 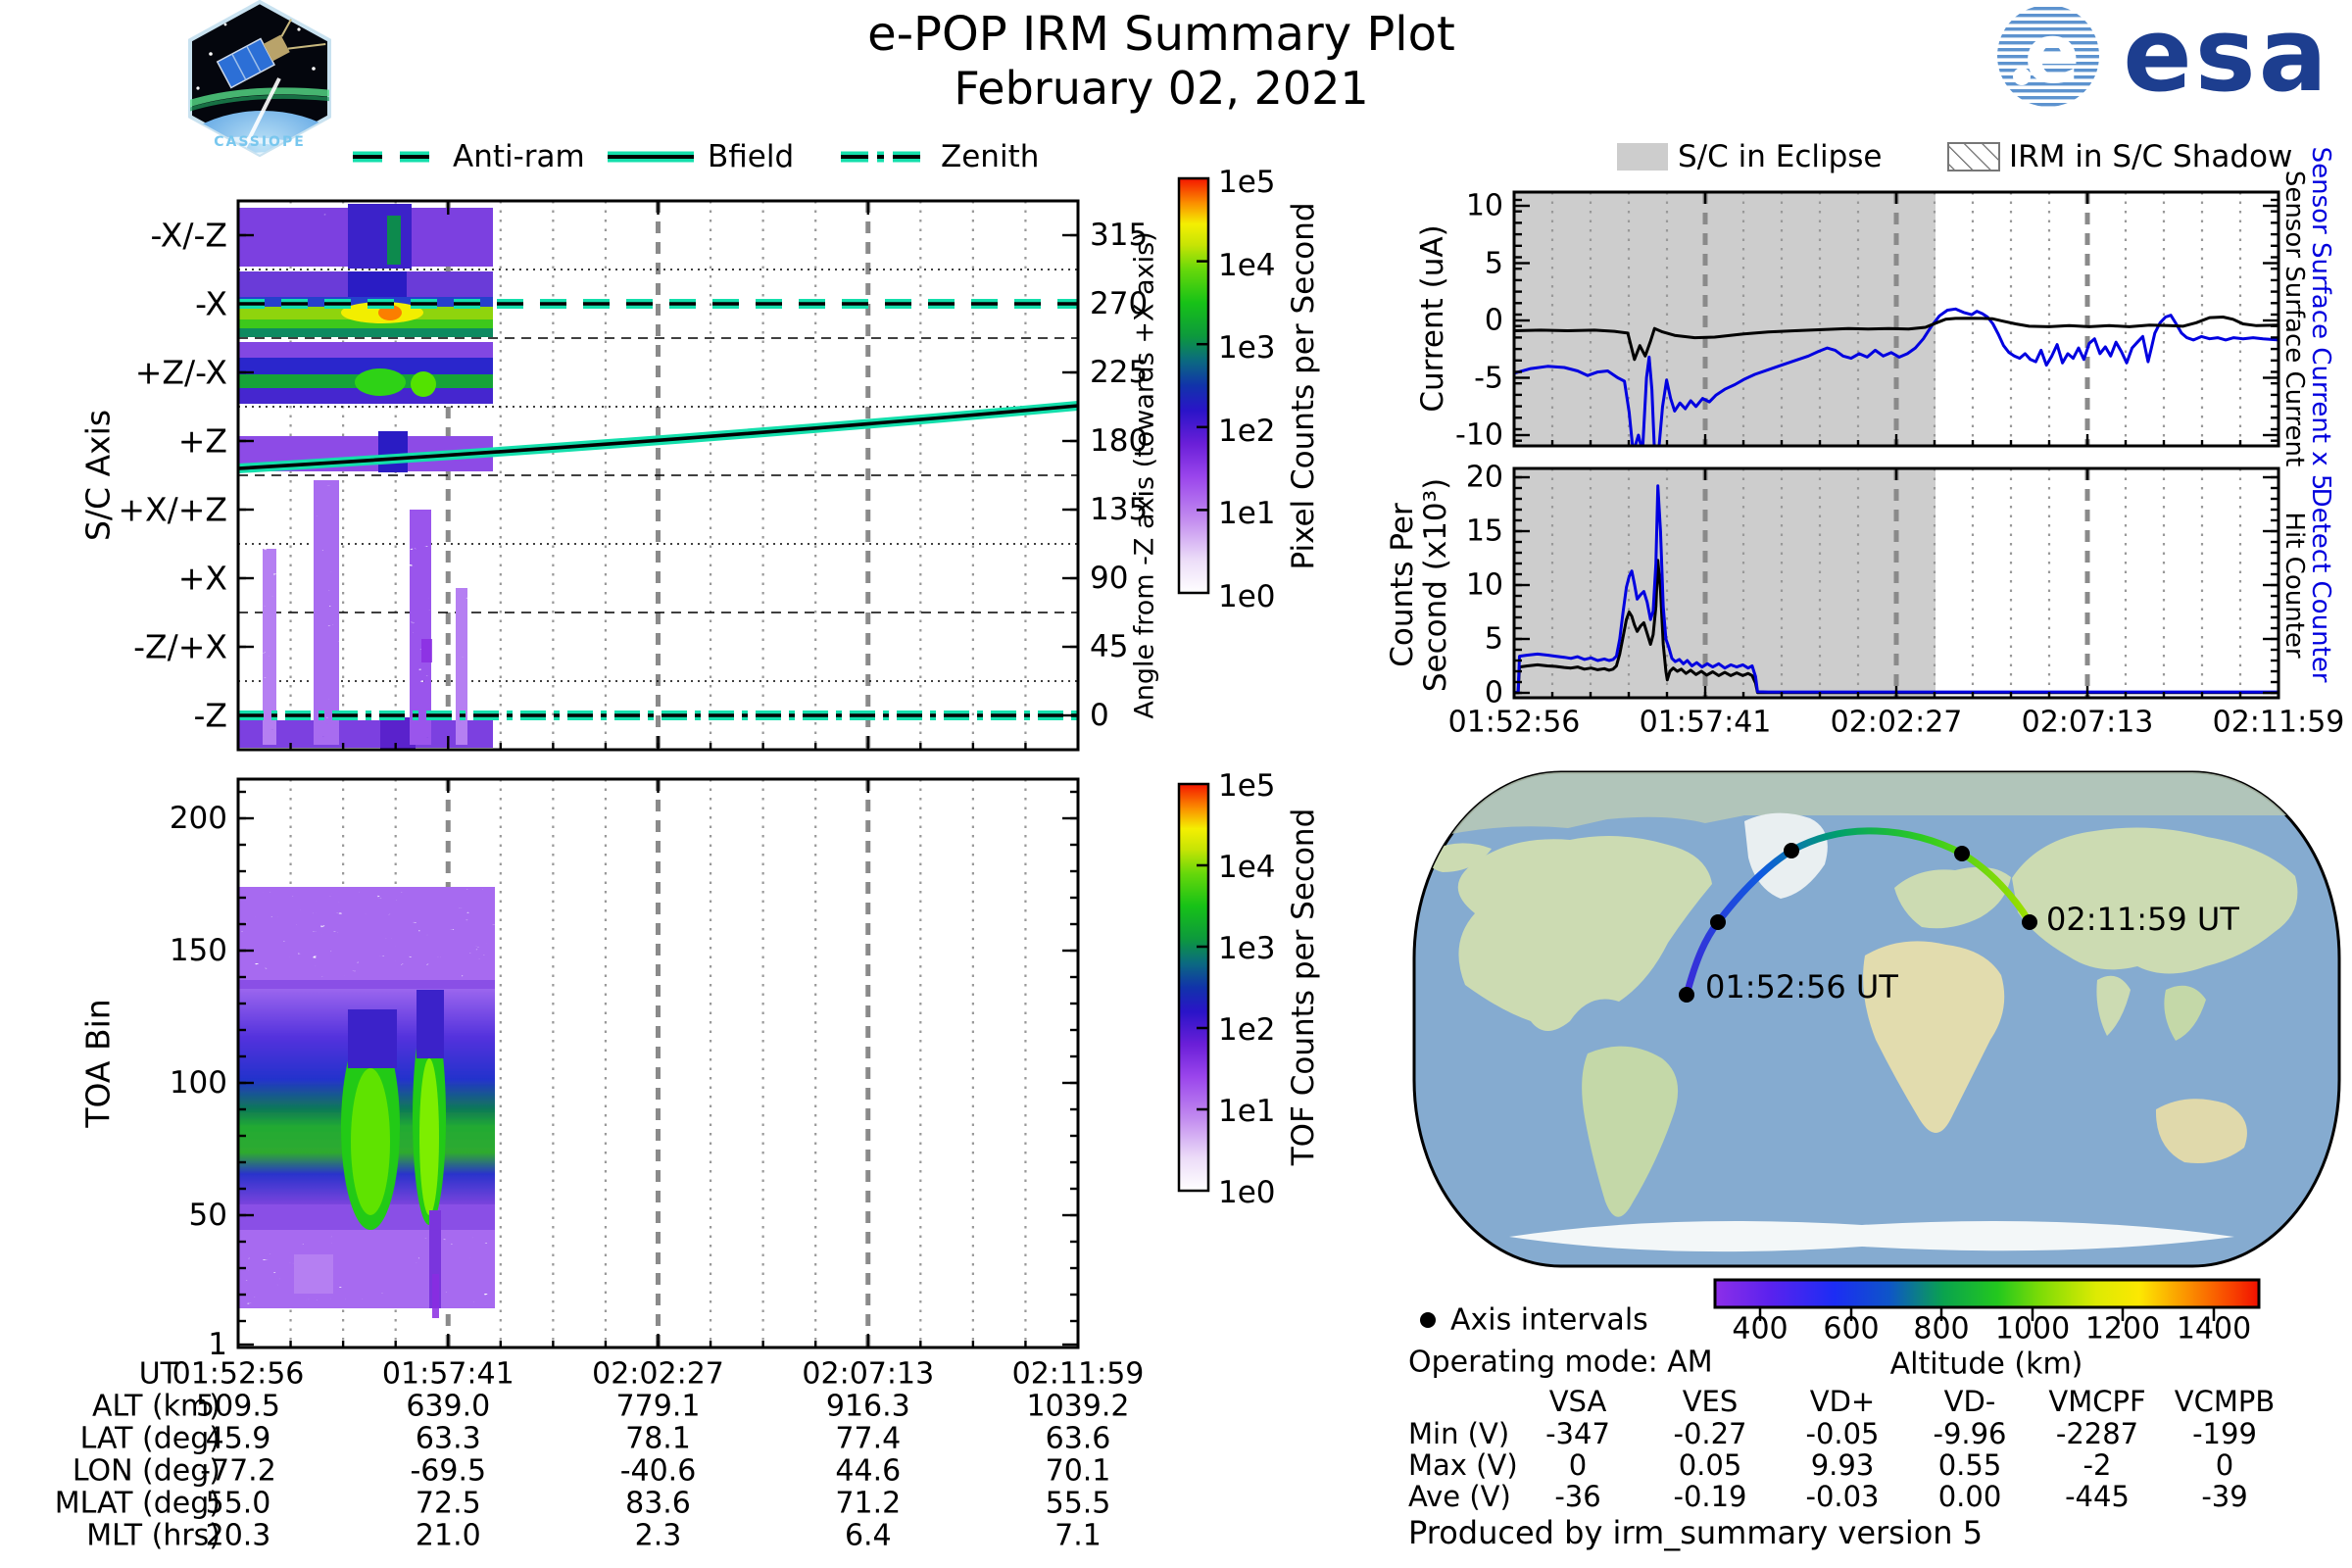 What do you see at coordinates (1577, 1401) in the screenshot?
I see `voltage-column-header: VSA` at bounding box center [1577, 1401].